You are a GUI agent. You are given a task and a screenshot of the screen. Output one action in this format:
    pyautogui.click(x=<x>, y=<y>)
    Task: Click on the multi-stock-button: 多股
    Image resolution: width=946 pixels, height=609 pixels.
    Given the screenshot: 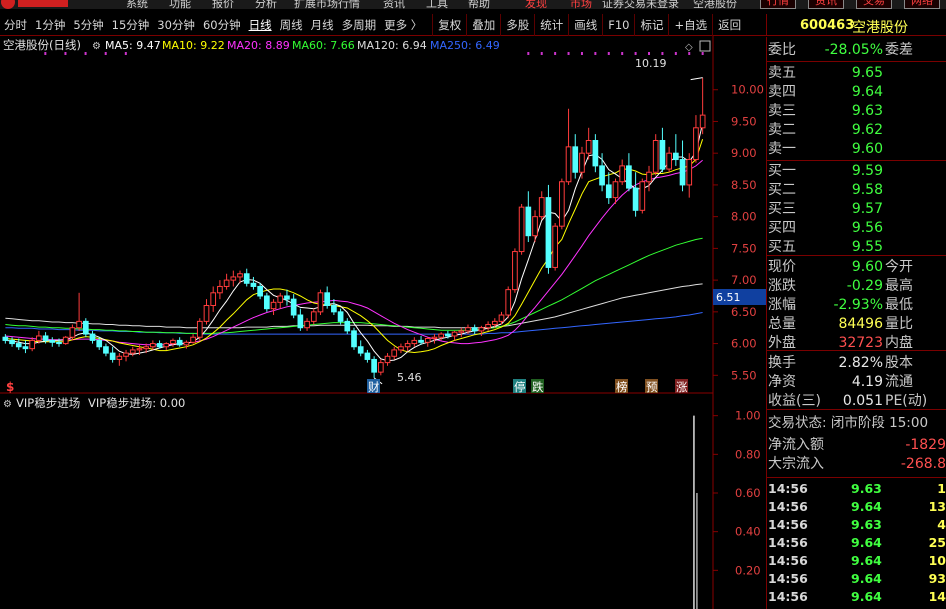 What is the action you would take?
    pyautogui.click(x=517, y=24)
    